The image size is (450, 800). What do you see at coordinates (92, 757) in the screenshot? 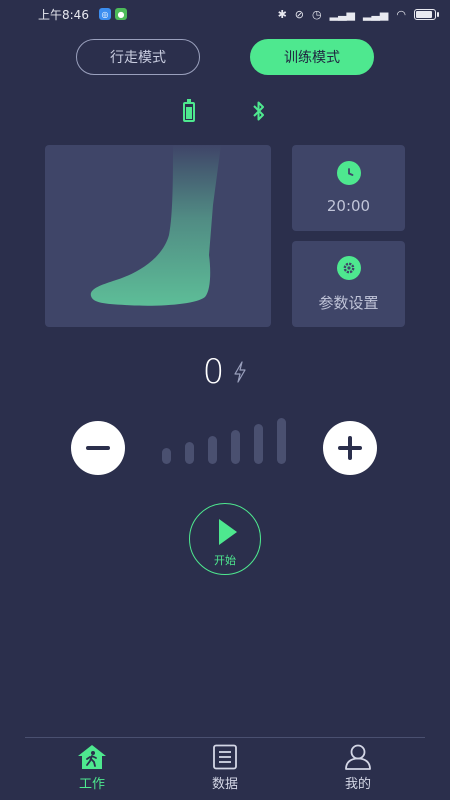
I see `home-walk-icon` at bounding box center [92, 757].